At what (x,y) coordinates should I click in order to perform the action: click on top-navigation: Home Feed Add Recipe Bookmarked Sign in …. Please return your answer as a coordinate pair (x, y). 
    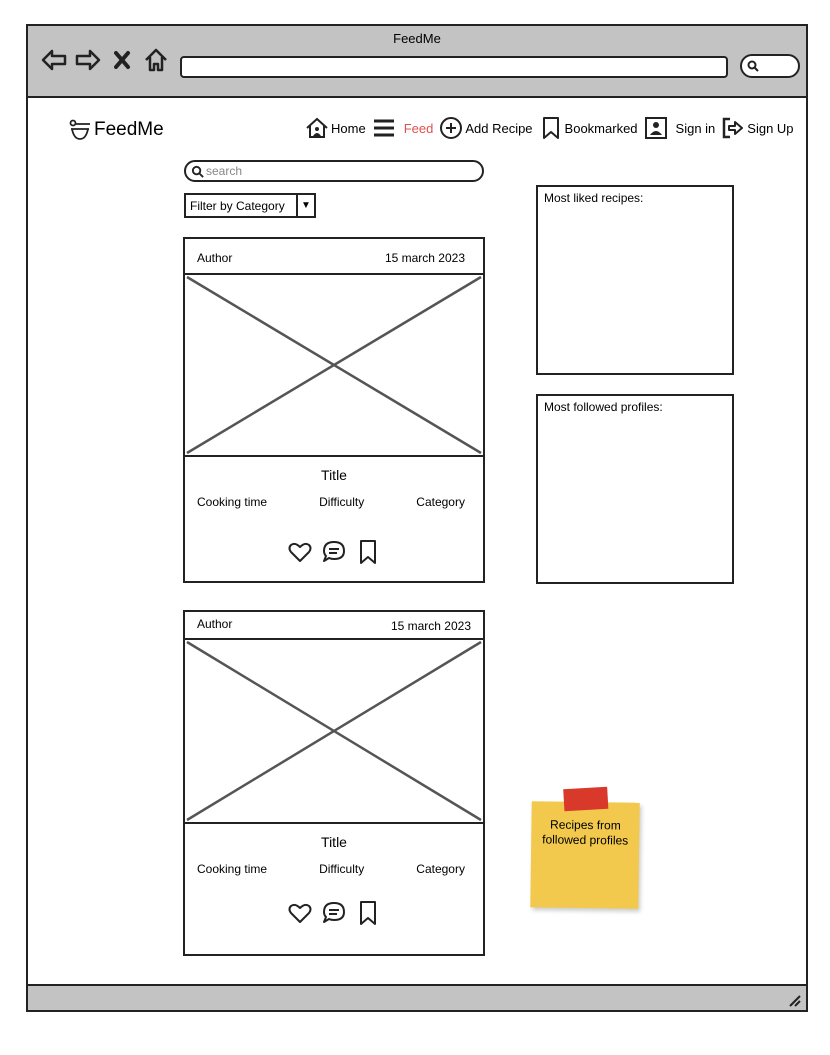
    Looking at the image, I should click on (552, 128).